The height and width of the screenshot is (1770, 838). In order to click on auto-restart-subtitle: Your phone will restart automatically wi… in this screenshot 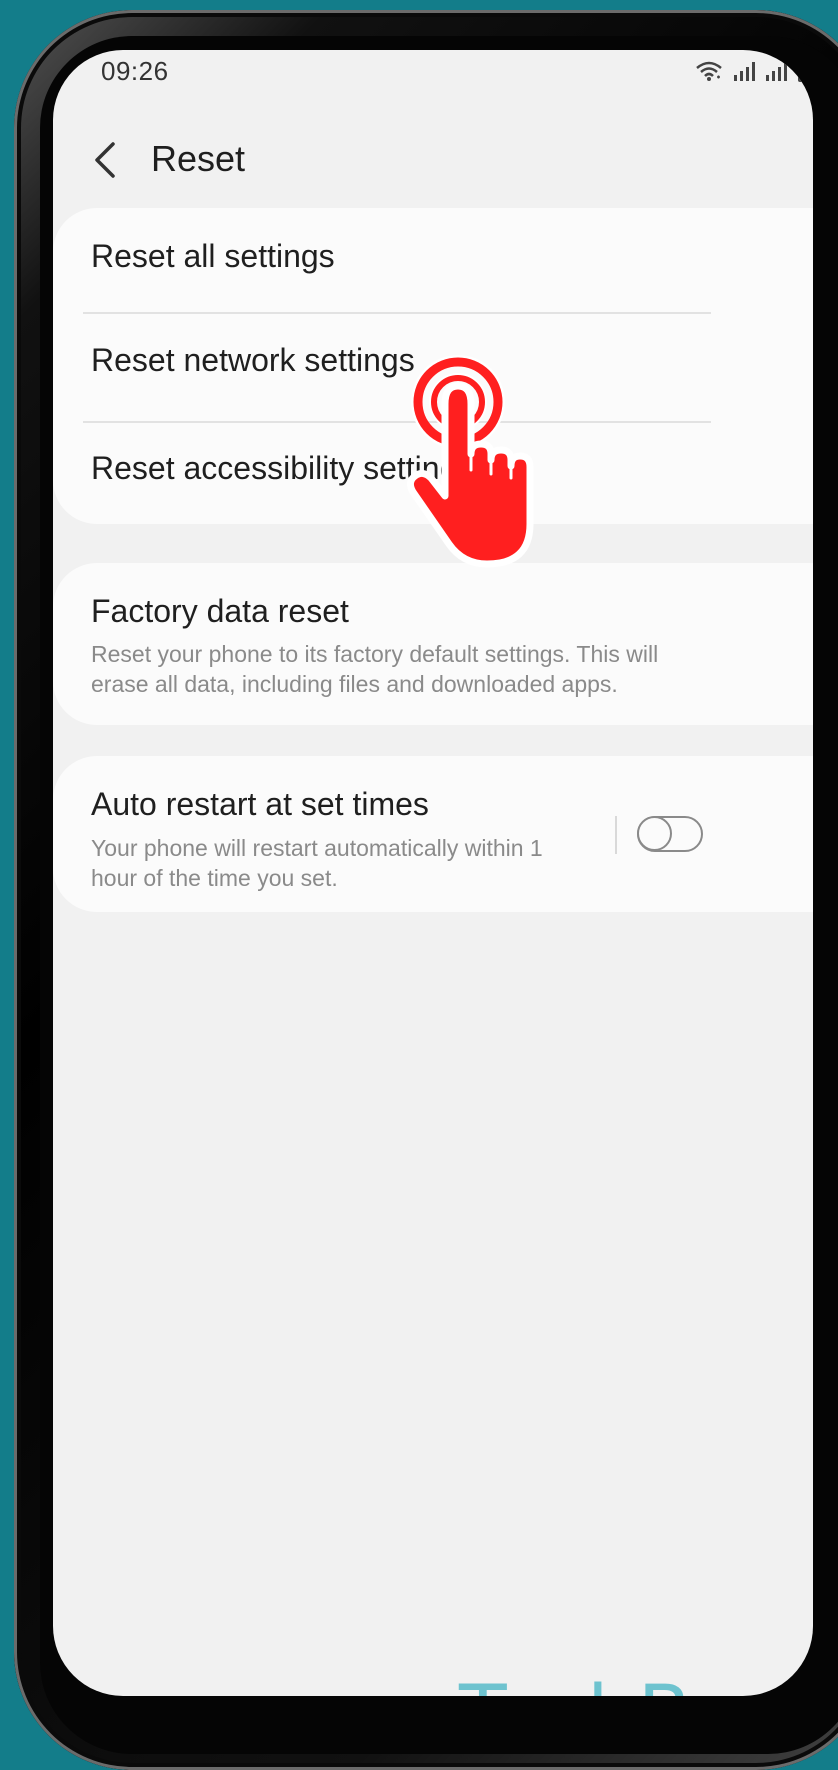, I will do `click(317, 863)`.